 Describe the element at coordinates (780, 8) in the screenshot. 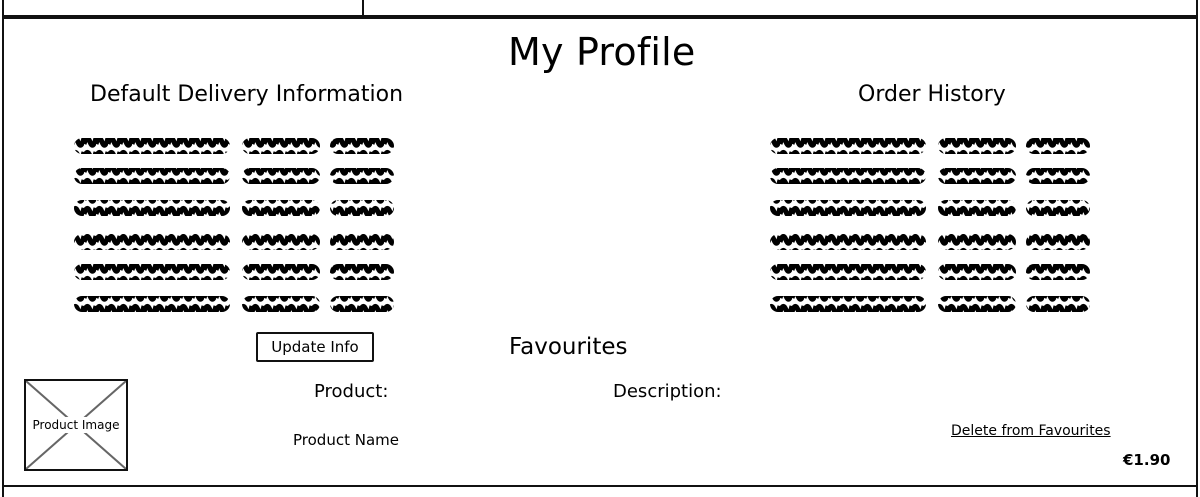

I see `top-nav-cell-right` at that location.